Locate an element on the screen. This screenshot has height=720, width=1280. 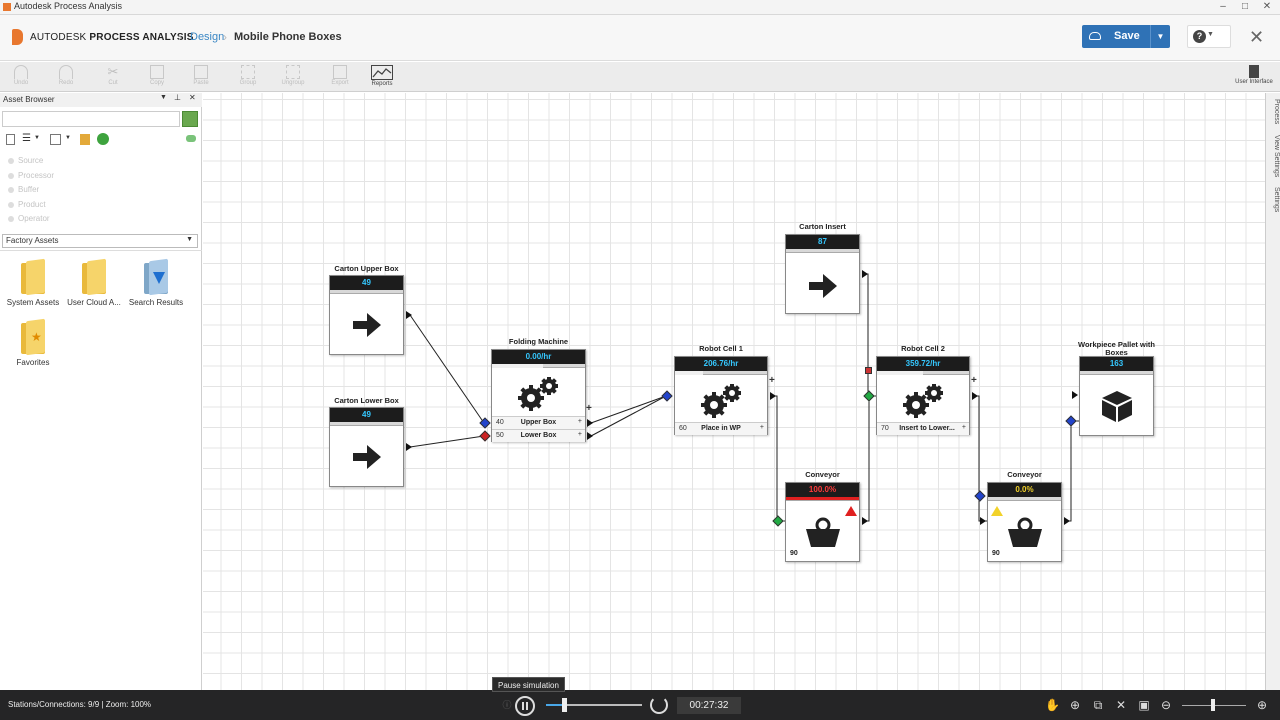
source-carton-insert: 87 is located at coordinates (822, 274).